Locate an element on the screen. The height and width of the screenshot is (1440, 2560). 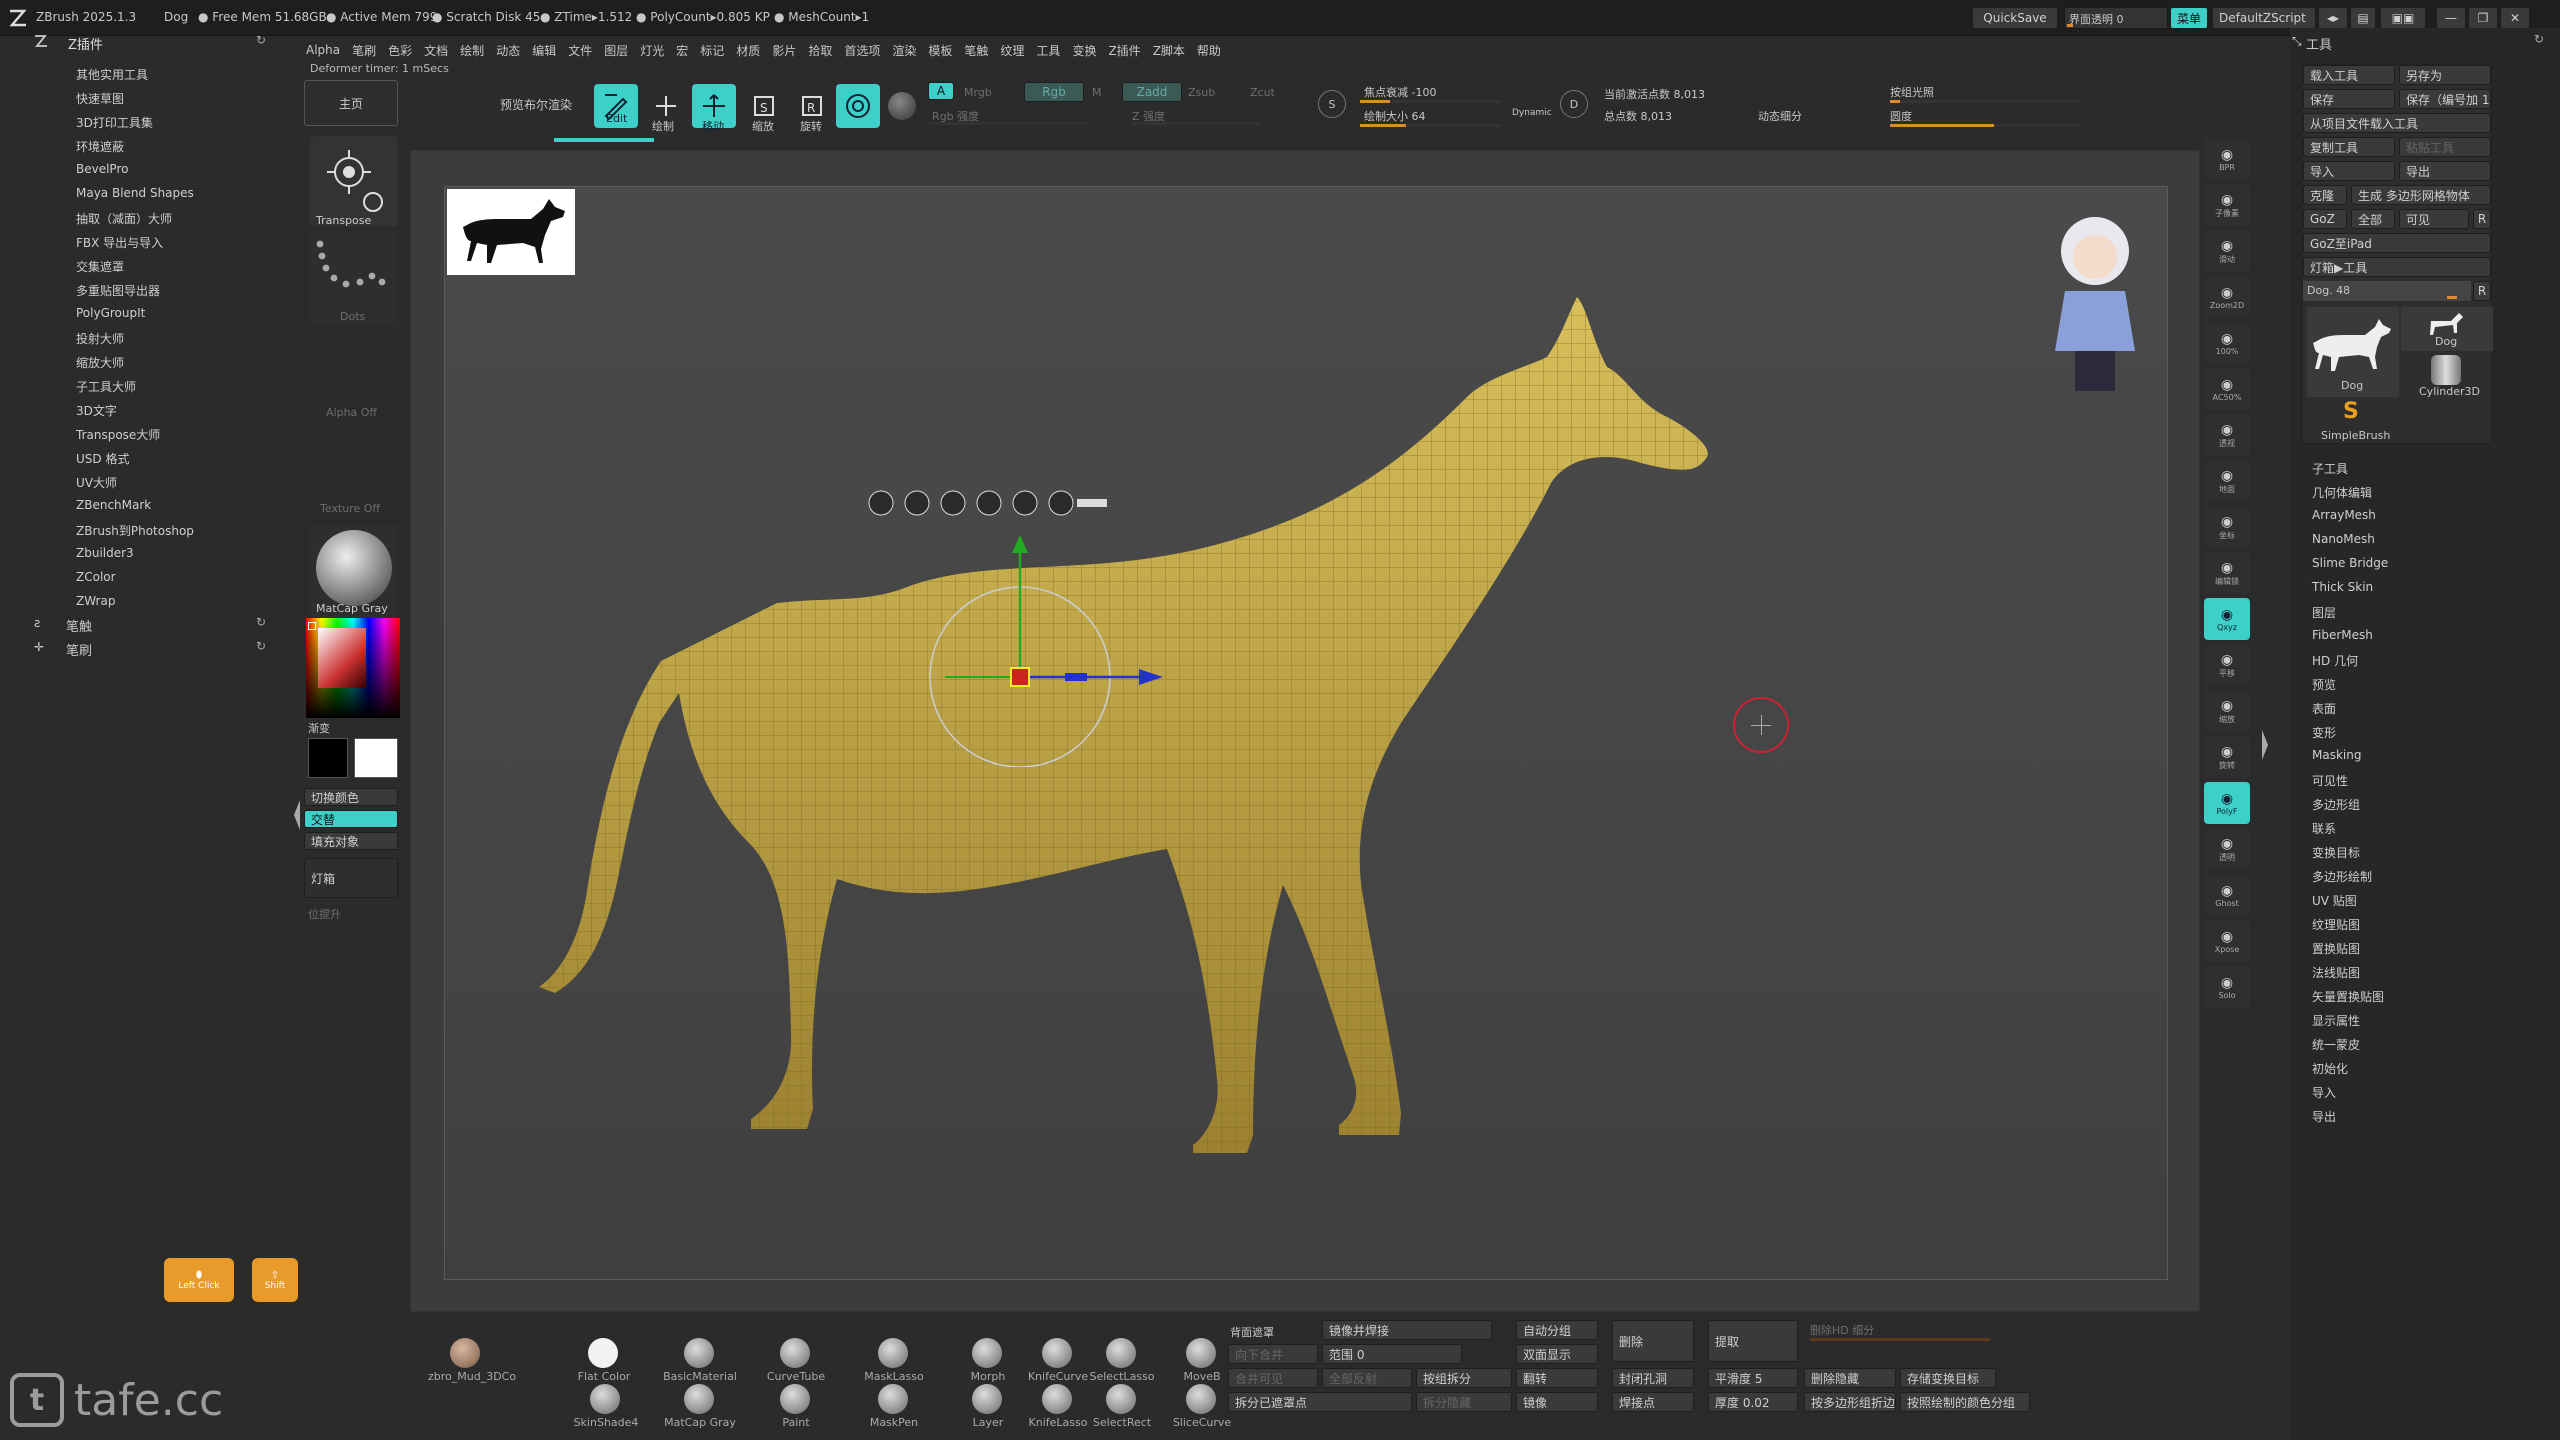
view-control-button: ◉ 平移 is located at coordinates (2227, 665).